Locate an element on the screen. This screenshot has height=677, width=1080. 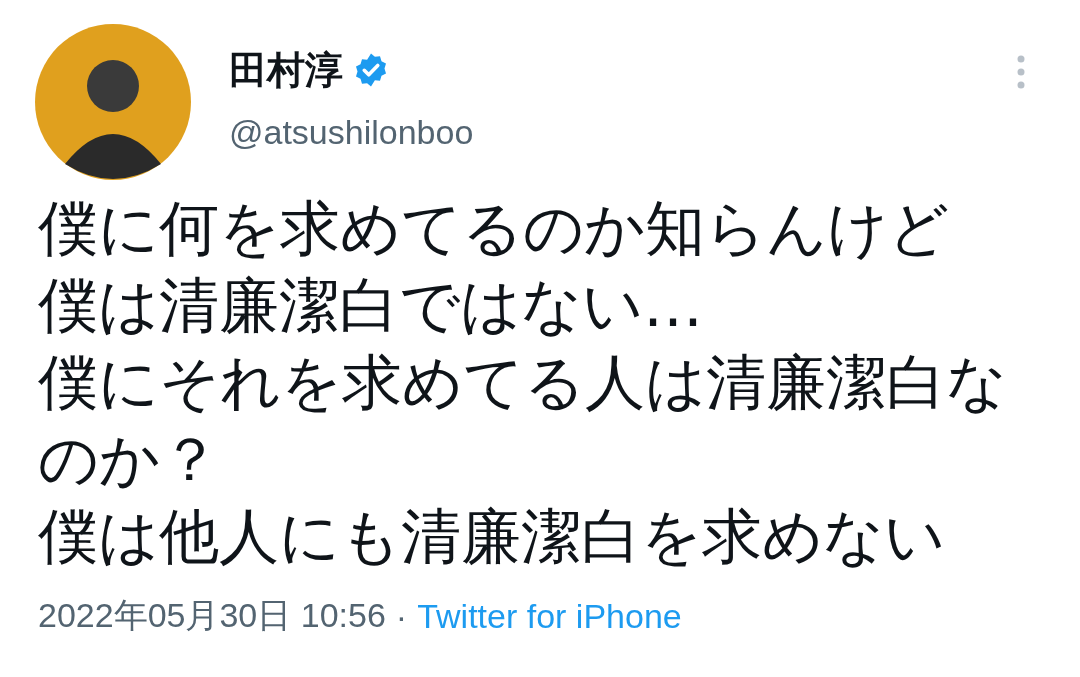
author-handle: @atsushilonboo is located at coordinates (351, 132).